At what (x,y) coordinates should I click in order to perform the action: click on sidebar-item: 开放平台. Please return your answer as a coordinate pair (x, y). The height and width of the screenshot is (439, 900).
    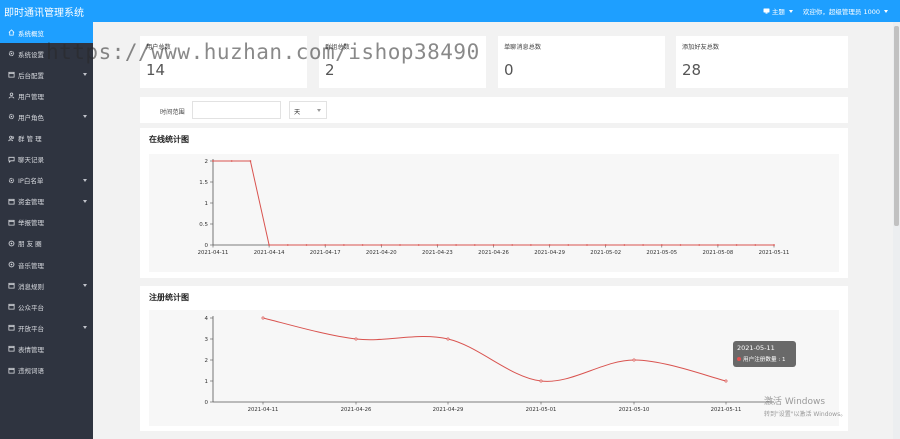
    Looking at the image, I should click on (46, 327).